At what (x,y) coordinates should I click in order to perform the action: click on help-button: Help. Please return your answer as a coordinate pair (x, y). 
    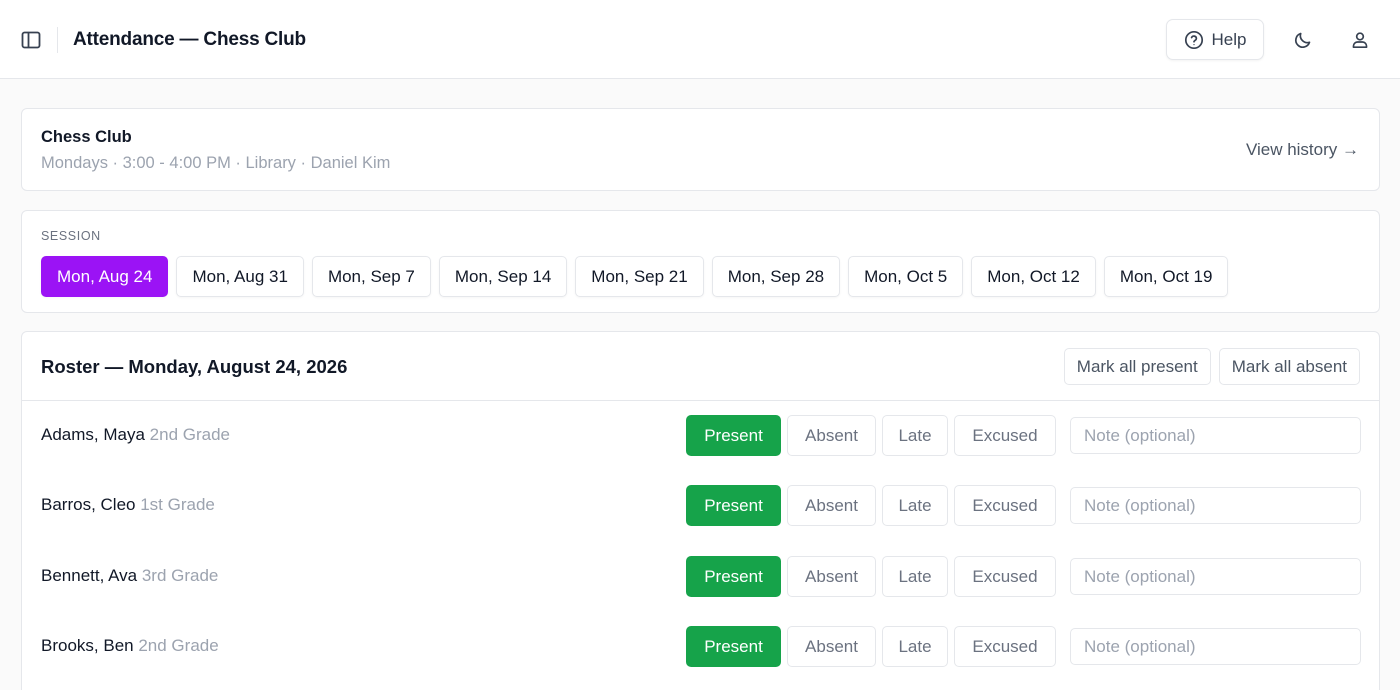
    Looking at the image, I should click on (1215, 39).